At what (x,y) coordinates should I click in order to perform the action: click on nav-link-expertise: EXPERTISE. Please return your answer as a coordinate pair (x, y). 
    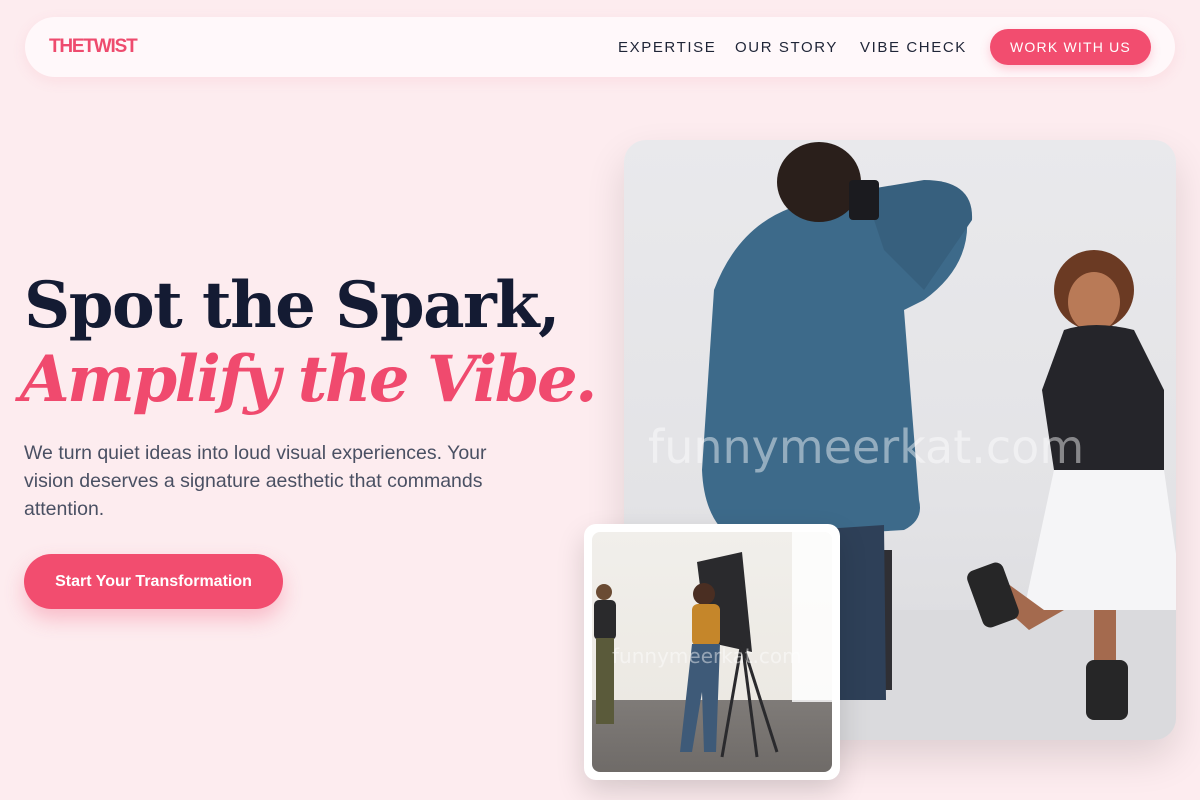
    Looking at the image, I should click on (667, 47).